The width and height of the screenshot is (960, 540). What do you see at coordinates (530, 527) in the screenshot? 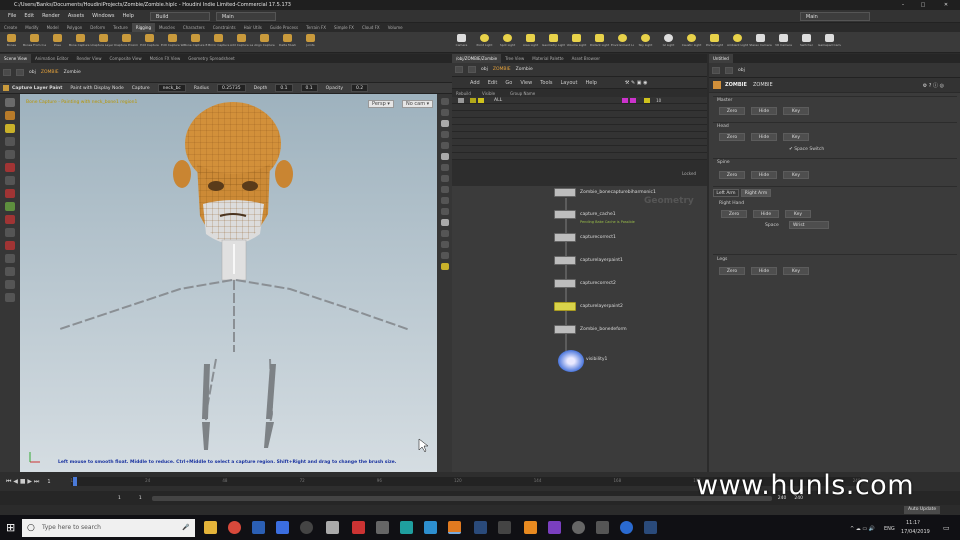
I see `vlc-icon` at bounding box center [530, 527].